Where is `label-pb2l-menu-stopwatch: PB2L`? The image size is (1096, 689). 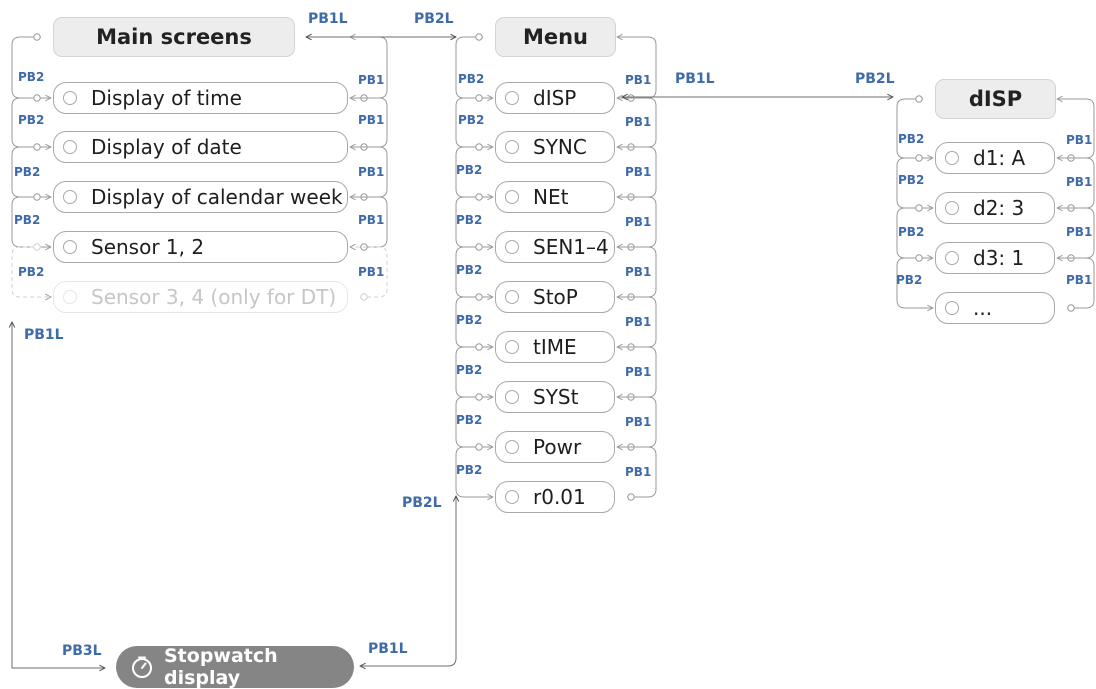
label-pb2l-menu-stopwatch: PB2L is located at coordinates (422, 503).